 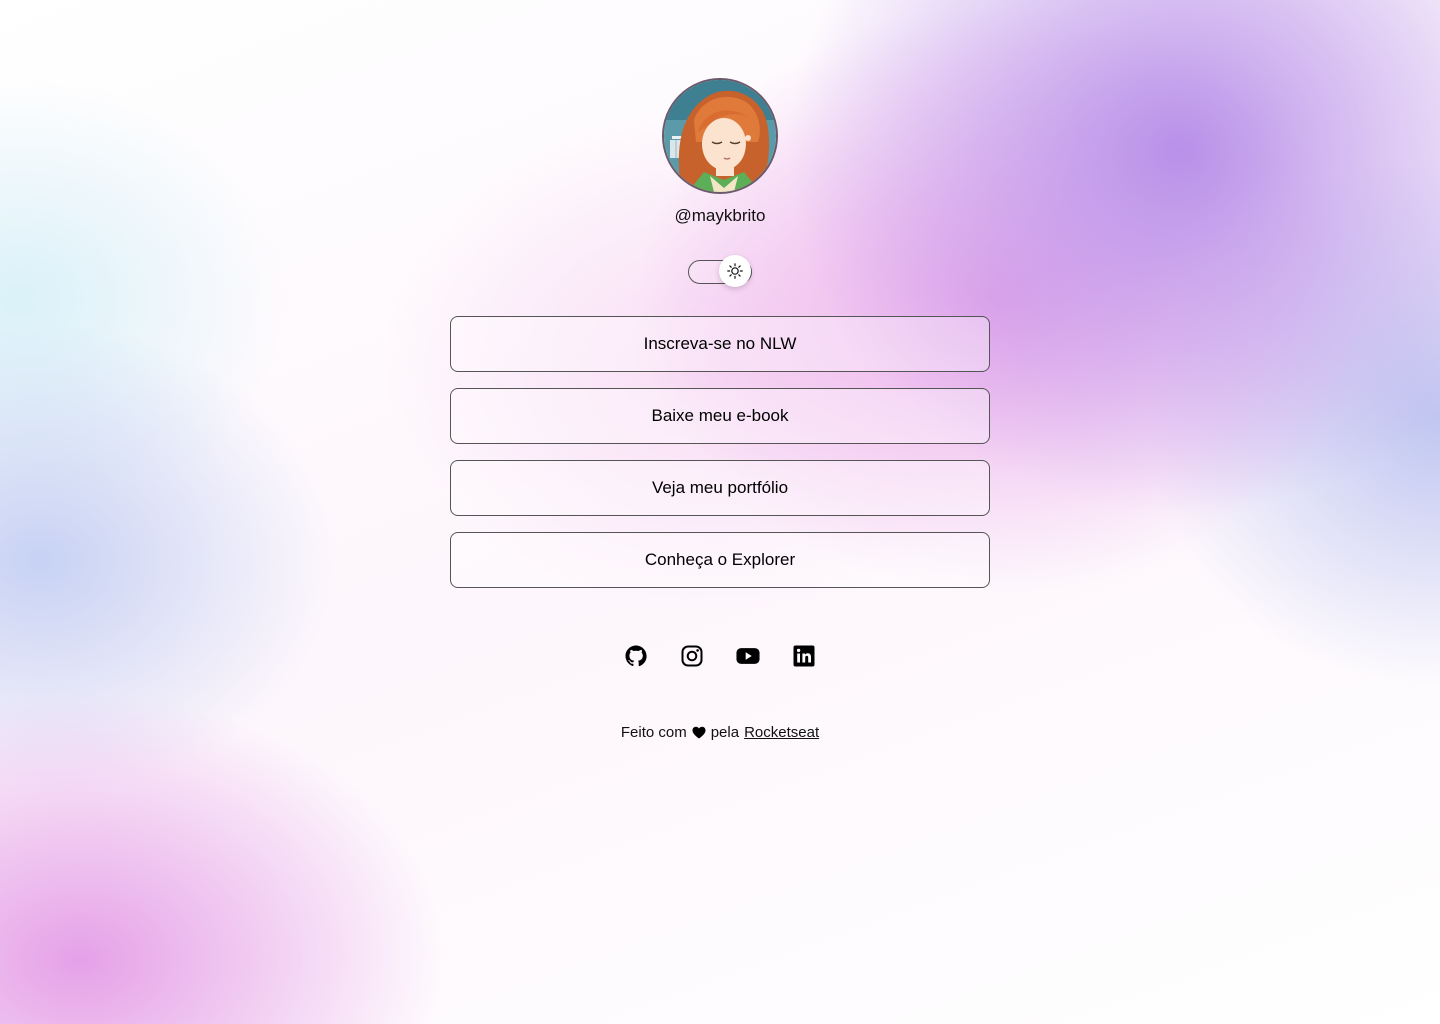 I want to click on linkedin-icon, so click(x=804, y=656).